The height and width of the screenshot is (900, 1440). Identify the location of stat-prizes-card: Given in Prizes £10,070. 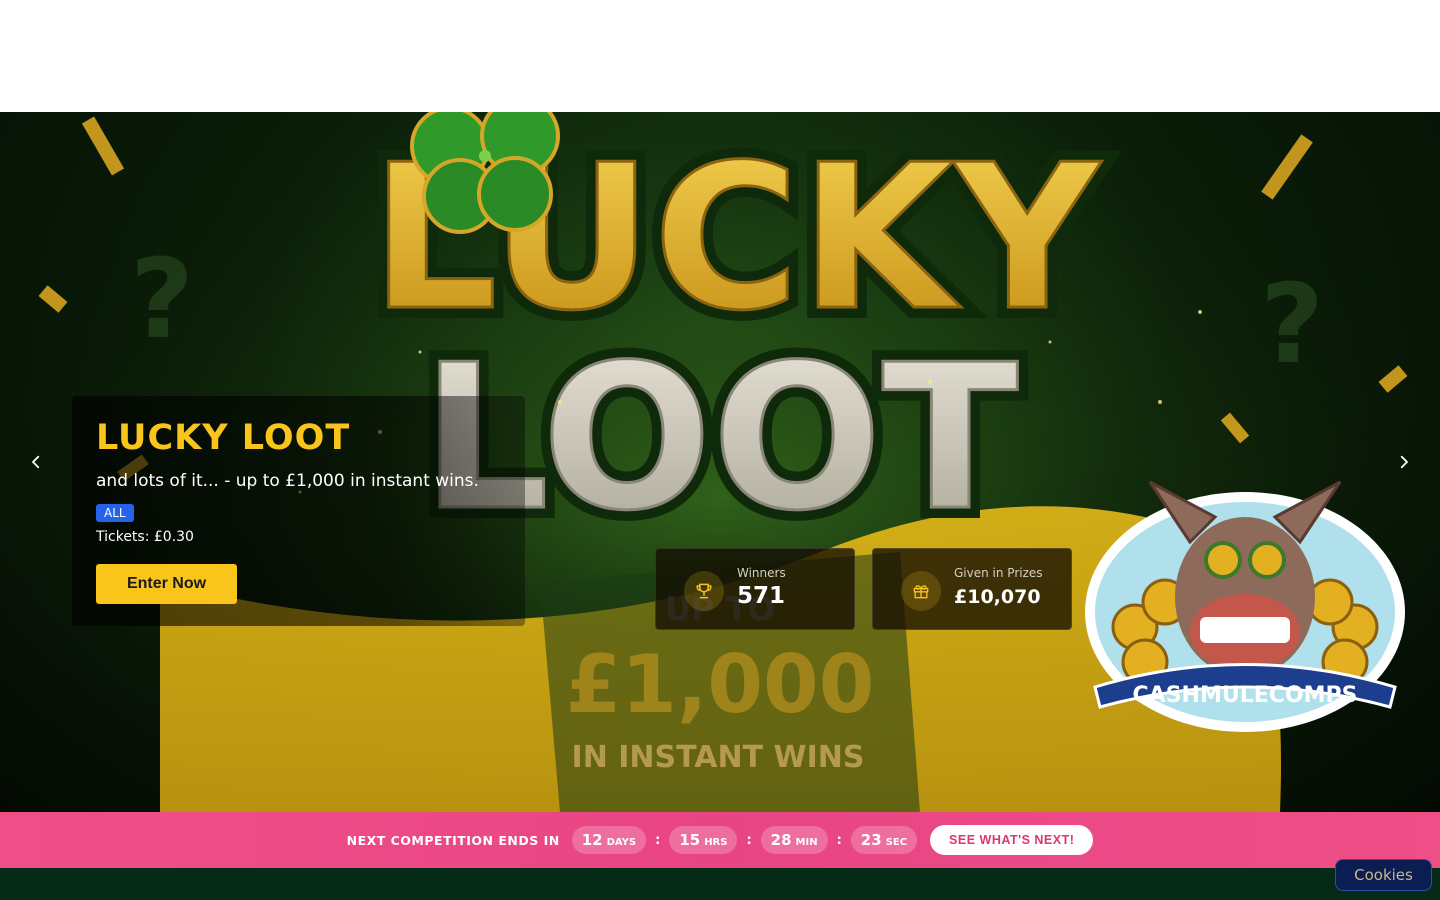
(972, 589).